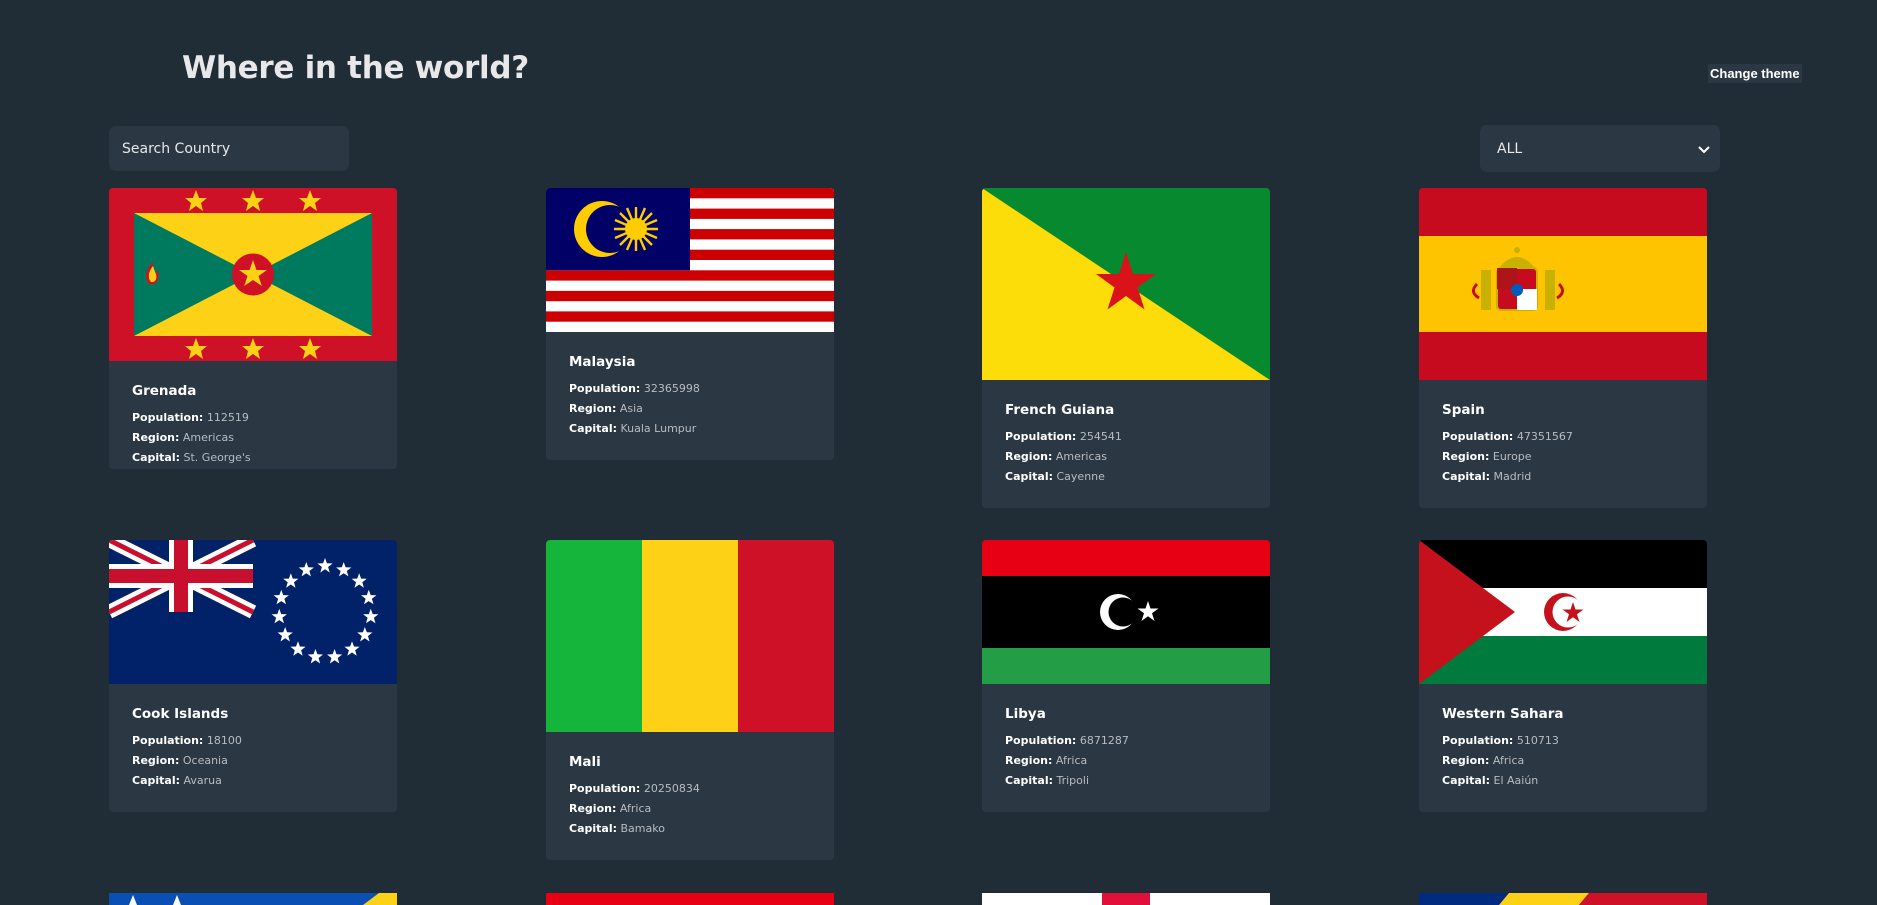 This screenshot has height=905, width=1877. Describe the element at coordinates (1563, 741) in the screenshot. I see `population-row: Population: 510713` at that location.